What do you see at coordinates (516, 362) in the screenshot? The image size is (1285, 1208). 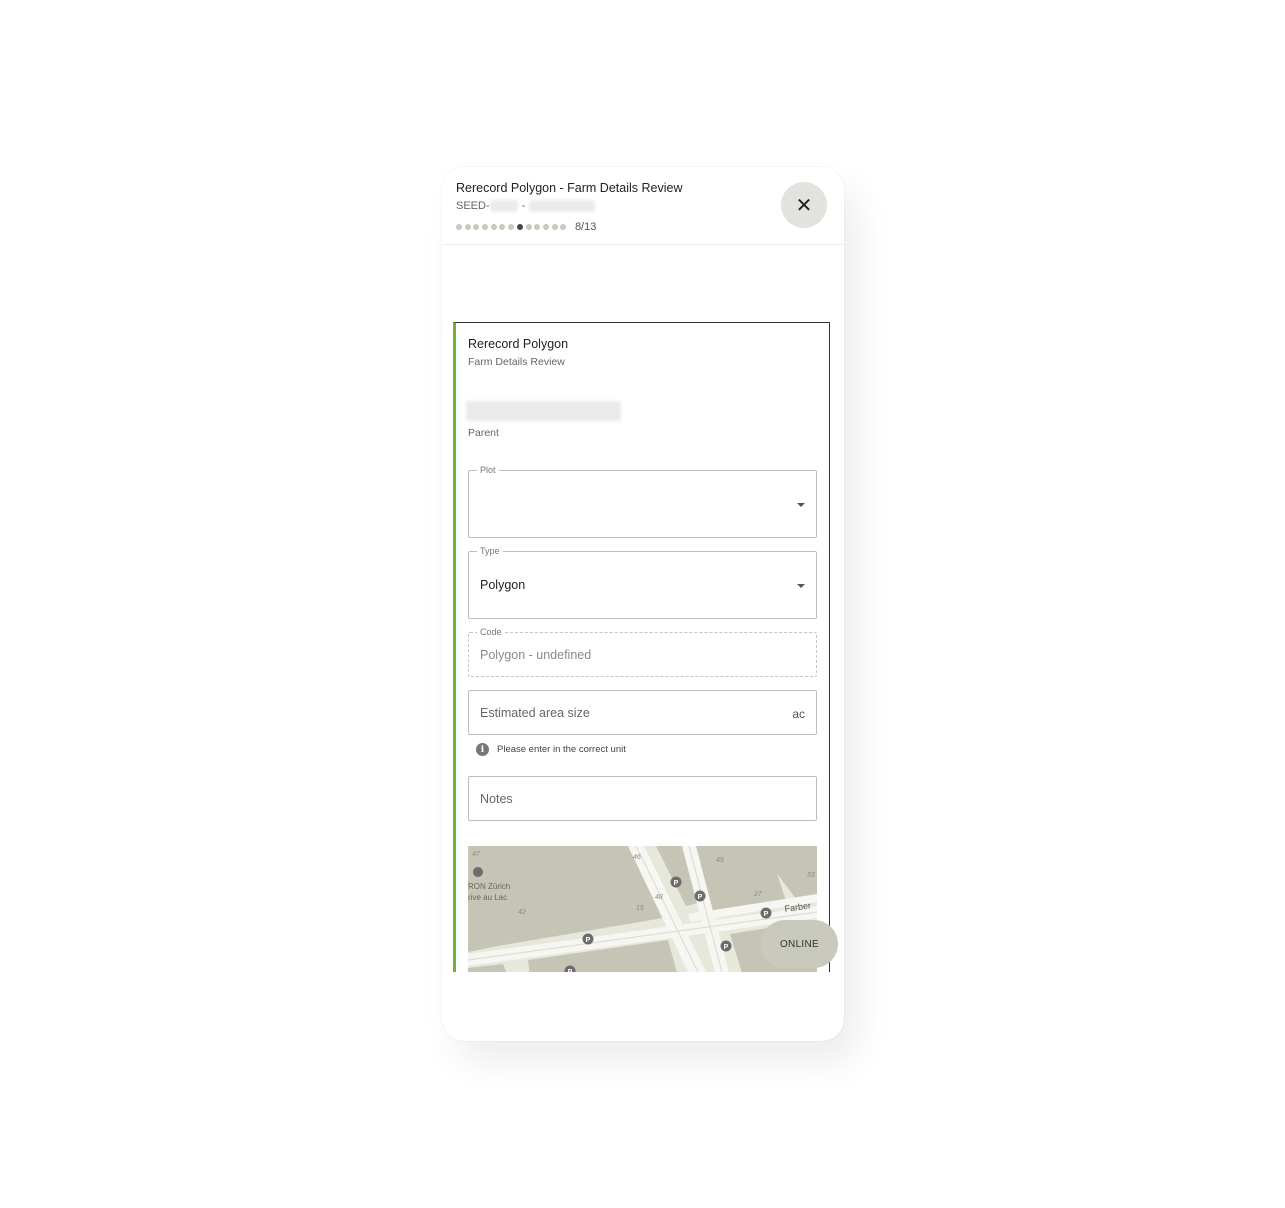 I see `card-subtitle: Farm Details Review` at bounding box center [516, 362].